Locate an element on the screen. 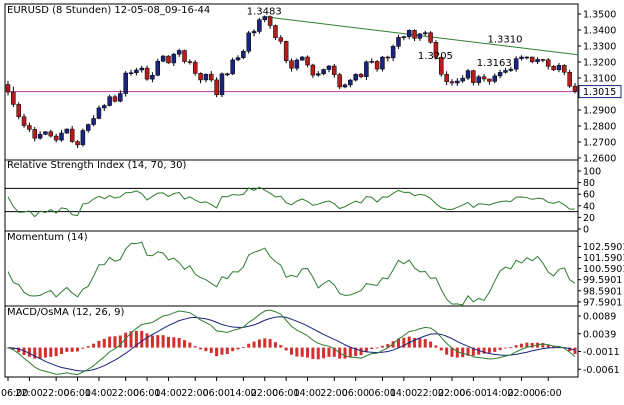 The image size is (624, 405). y-tick-label: 97.5901 is located at coordinates (602, 302).